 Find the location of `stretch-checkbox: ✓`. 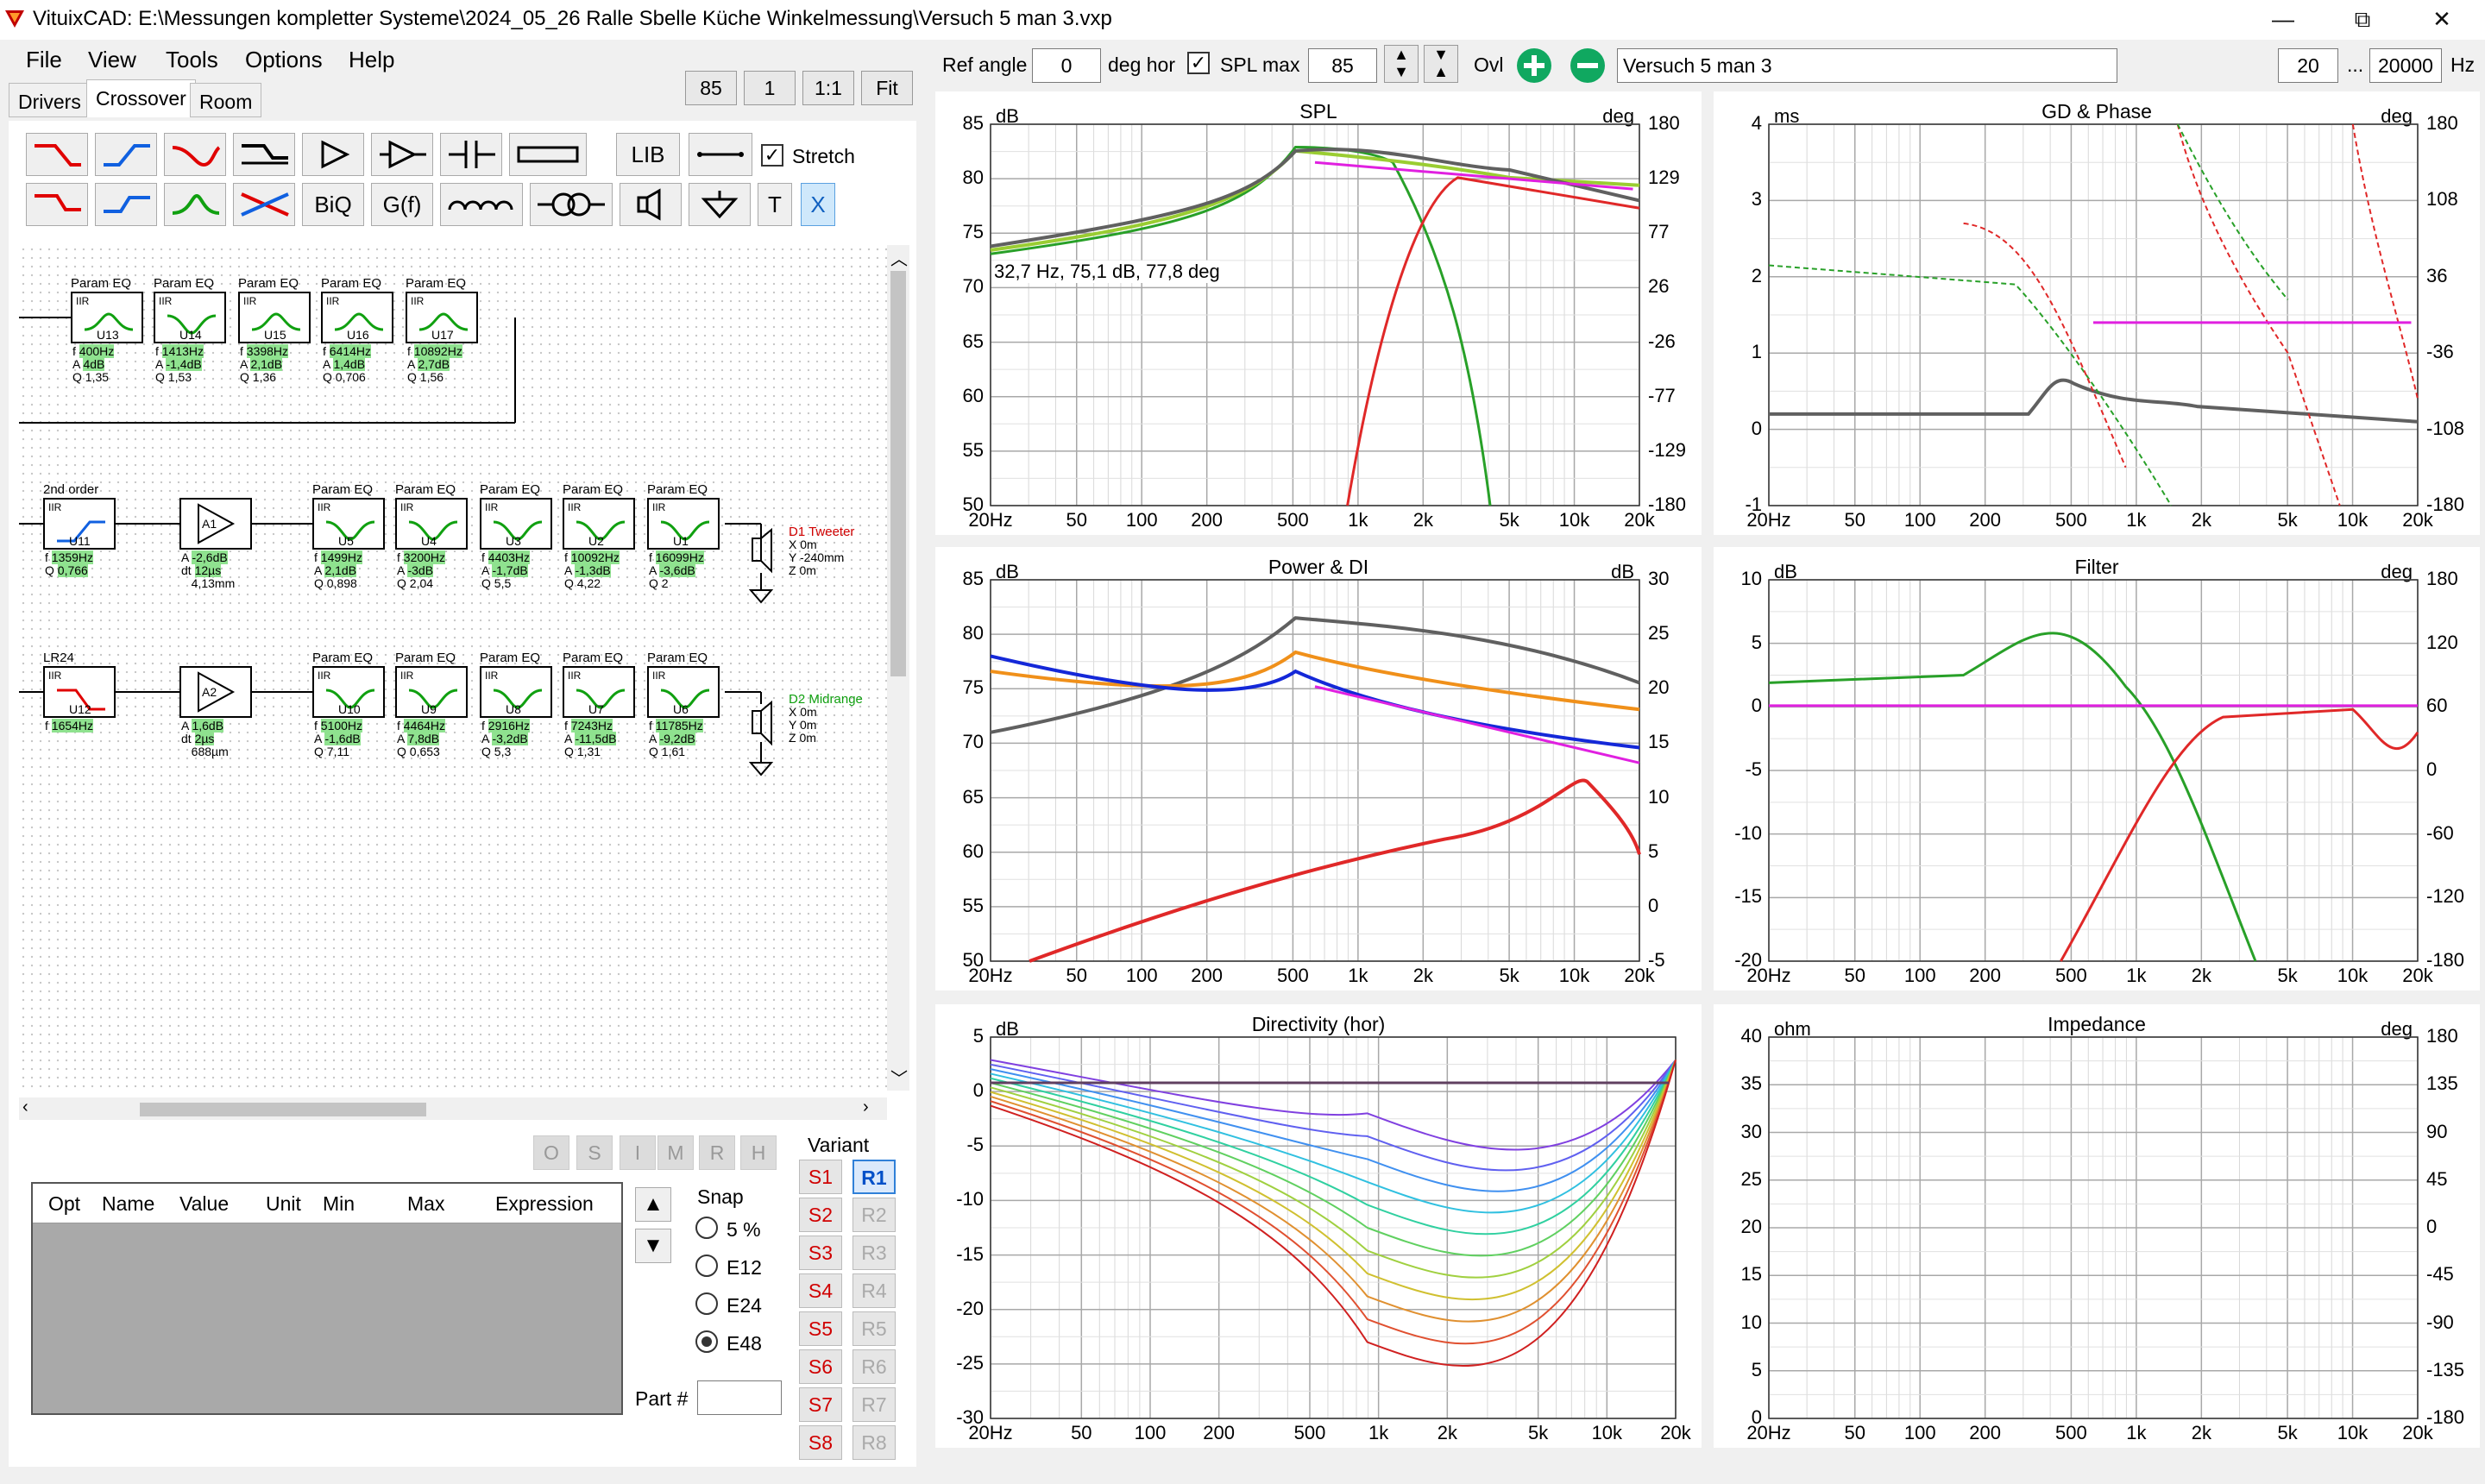

stretch-checkbox: ✓ is located at coordinates (772, 155).